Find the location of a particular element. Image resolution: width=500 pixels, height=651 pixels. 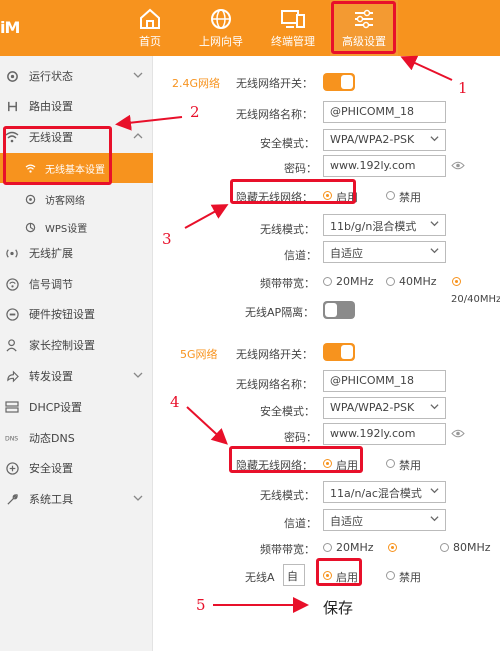

annotation-number-2: 2 is located at coordinates (195, 112).